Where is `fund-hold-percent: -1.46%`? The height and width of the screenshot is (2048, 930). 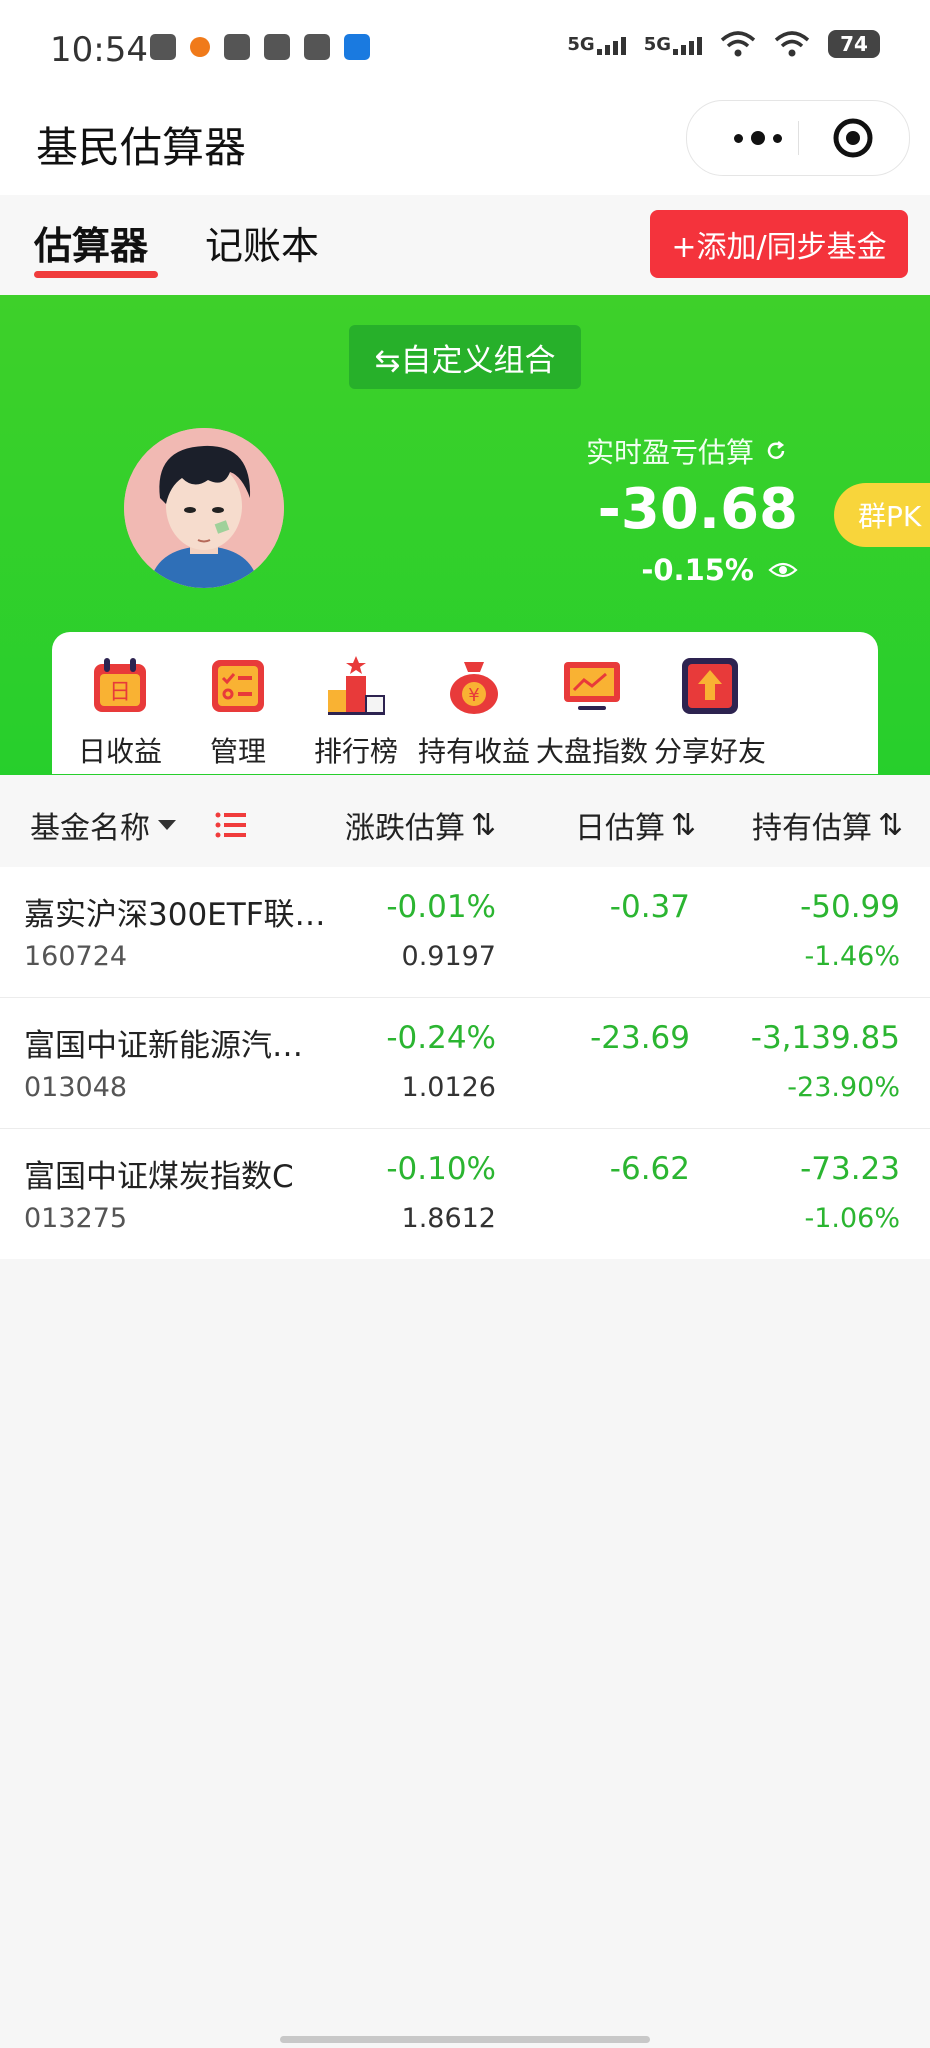
fund-hold-percent: -1.46% is located at coordinates (852, 956).